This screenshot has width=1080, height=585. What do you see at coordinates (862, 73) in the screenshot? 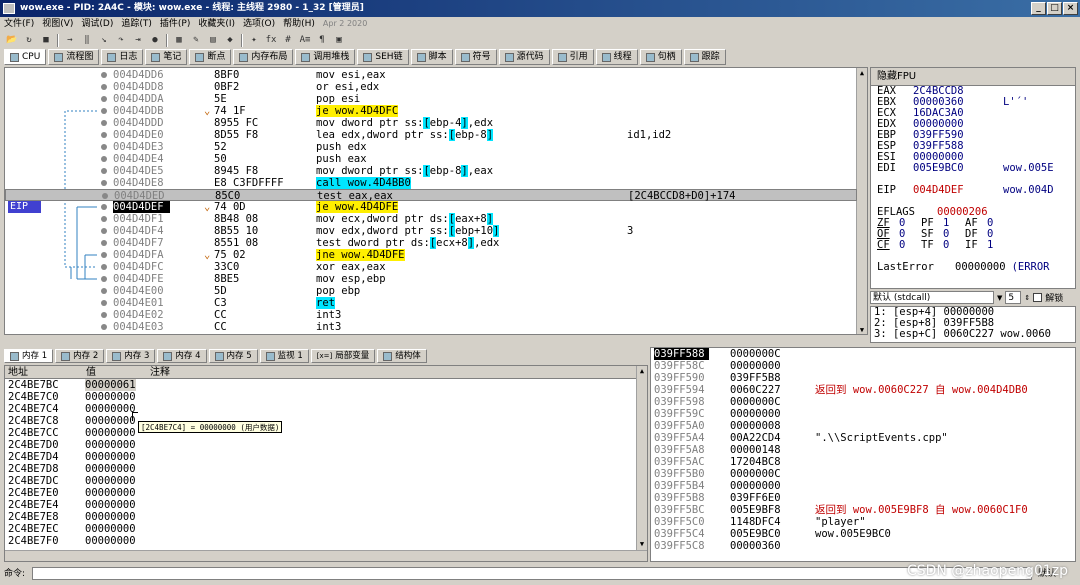
I see `scroll-up-icon: ▲` at bounding box center [862, 73].